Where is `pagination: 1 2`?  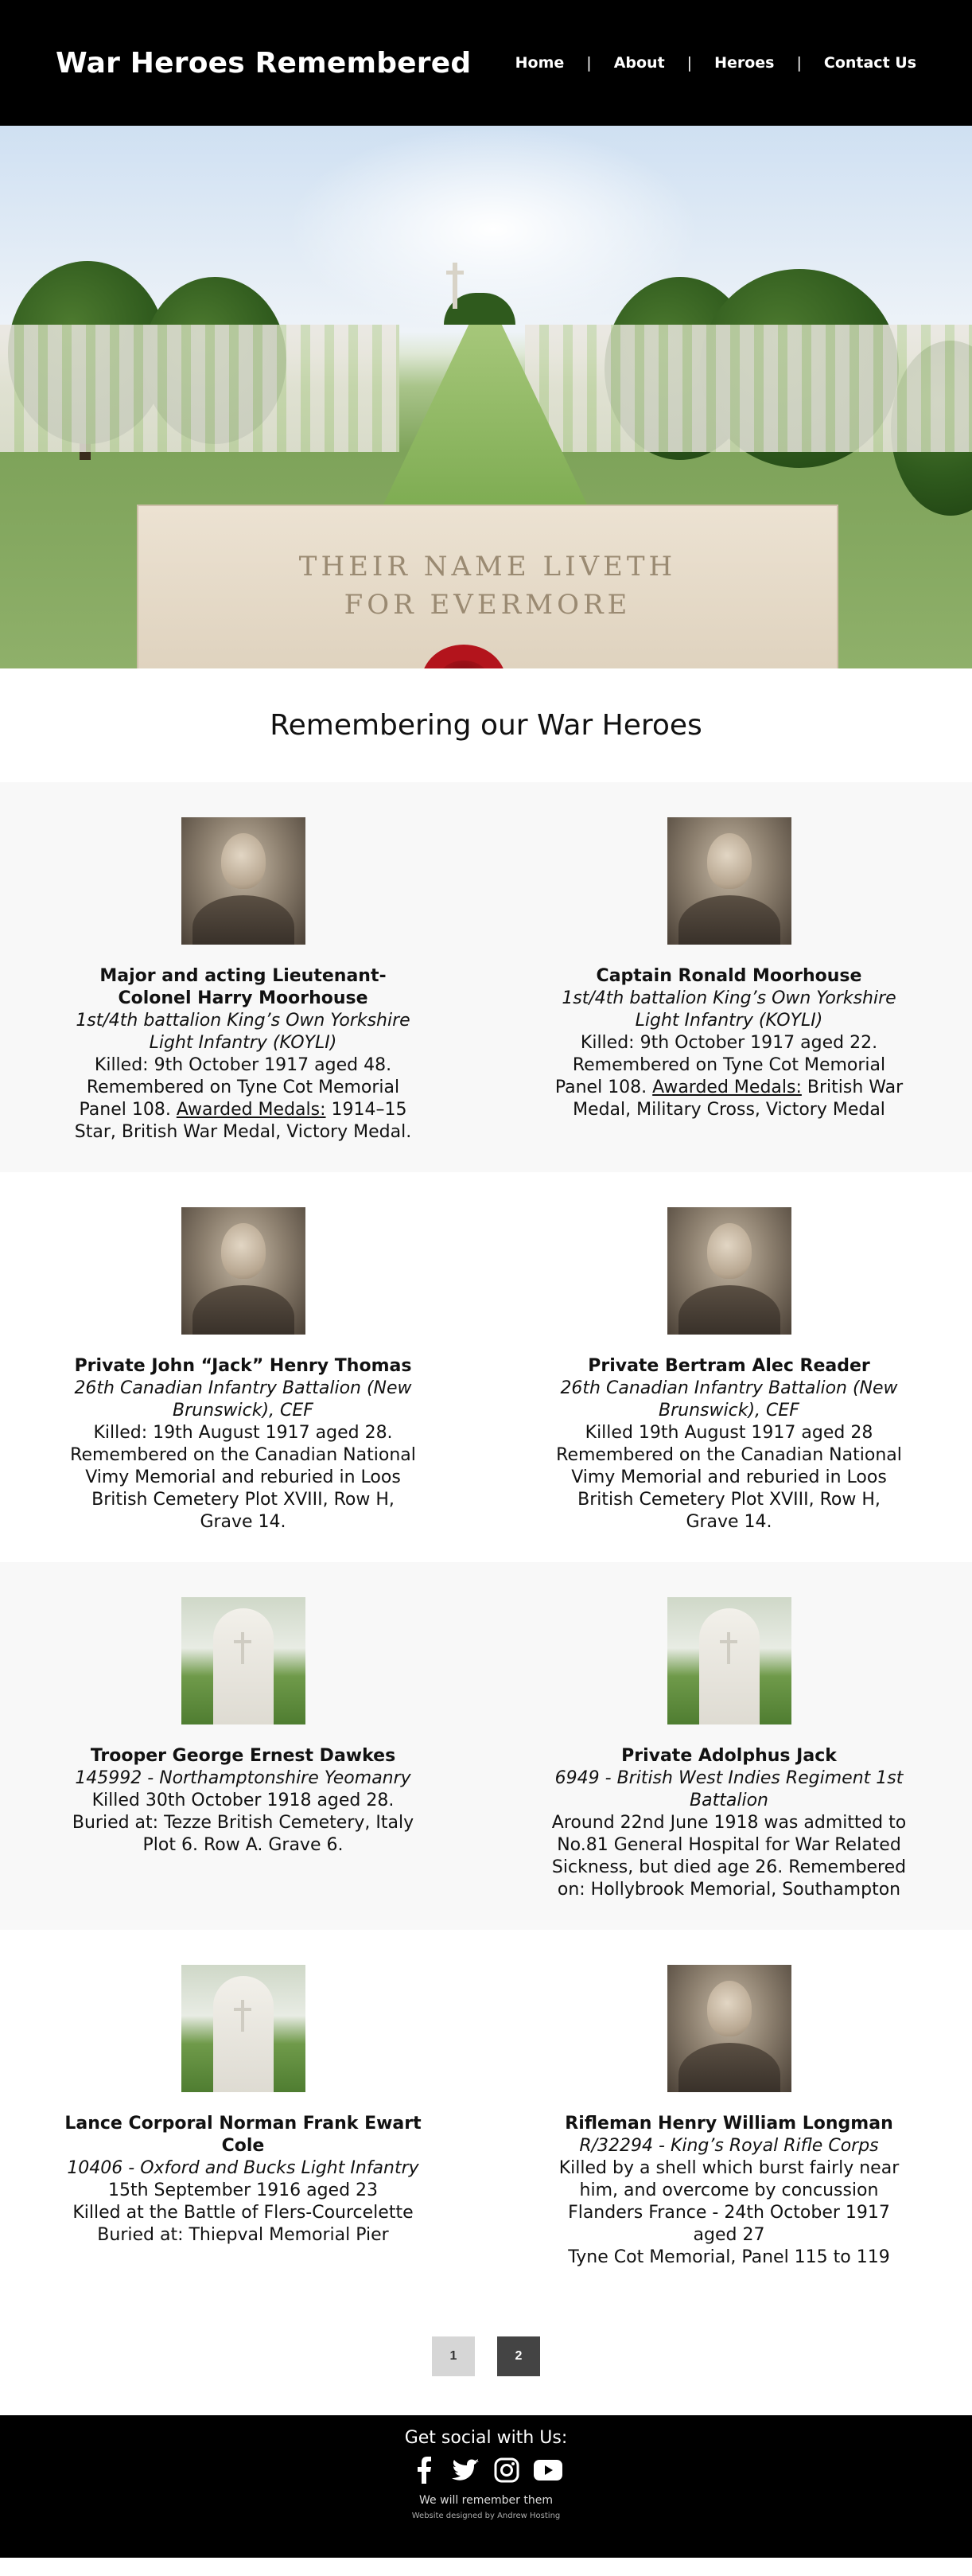 pagination: 1 2 is located at coordinates (486, 2356).